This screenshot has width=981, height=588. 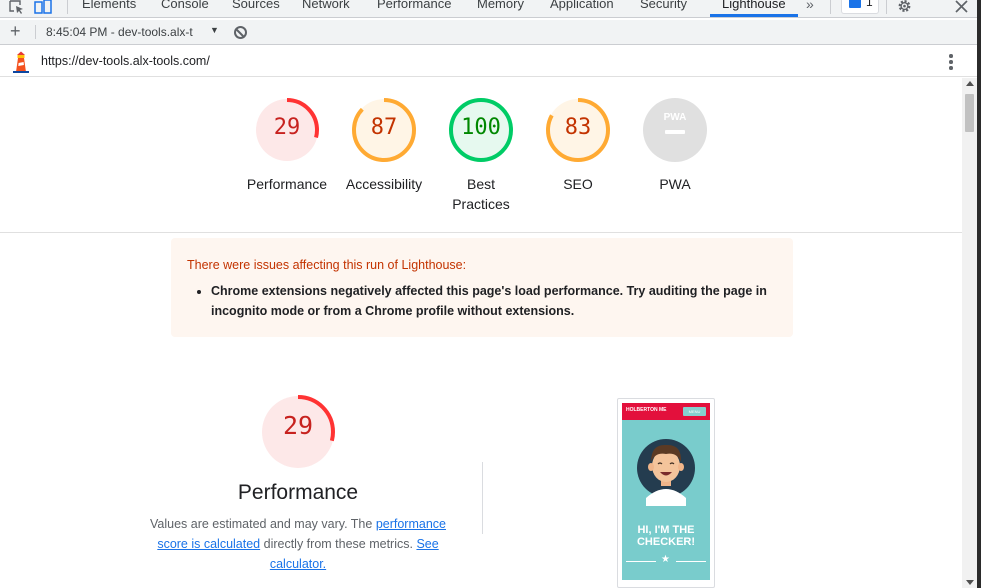 I want to click on inspect-element-icon, so click(x=17, y=7).